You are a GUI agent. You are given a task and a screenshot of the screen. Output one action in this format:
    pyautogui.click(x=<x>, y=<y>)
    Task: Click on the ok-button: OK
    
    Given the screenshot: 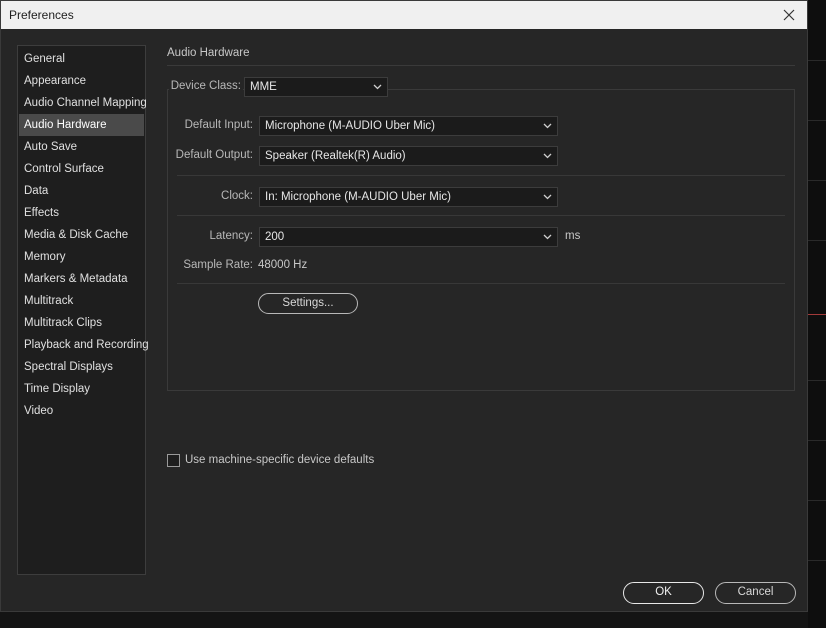 What is the action you would take?
    pyautogui.click(x=663, y=593)
    